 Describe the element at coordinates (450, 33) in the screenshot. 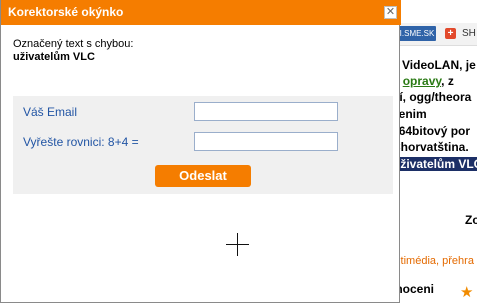

I see `share-plus-icon: +` at that location.